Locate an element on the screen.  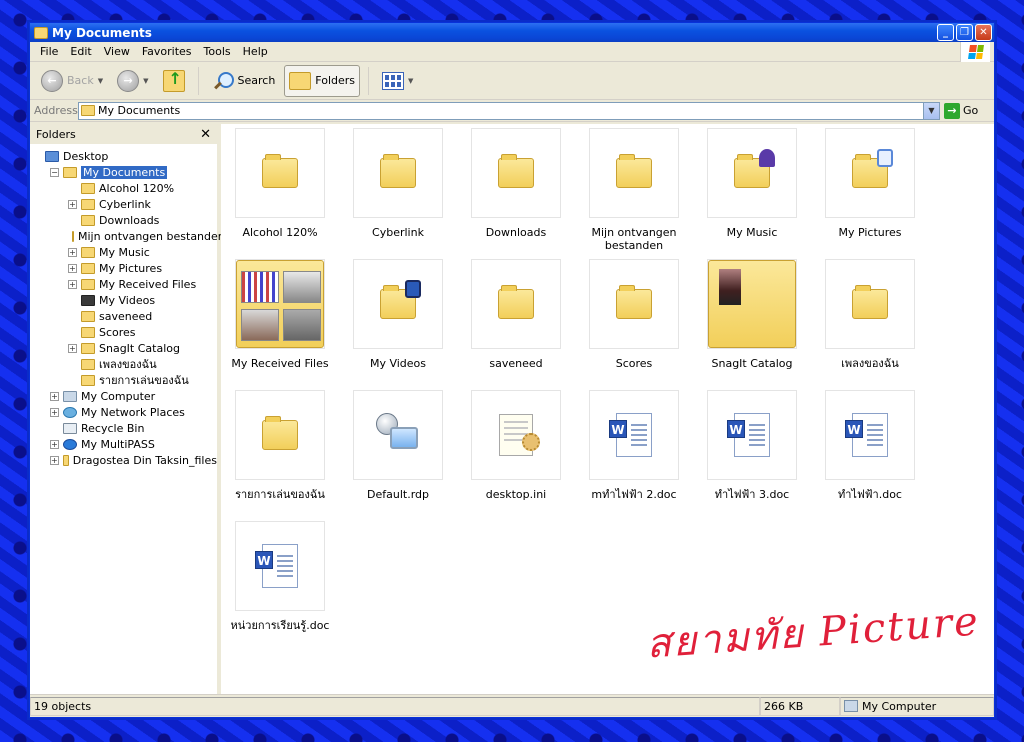
tree-item: Alcohol 120% is located at coordinates (123, 188).